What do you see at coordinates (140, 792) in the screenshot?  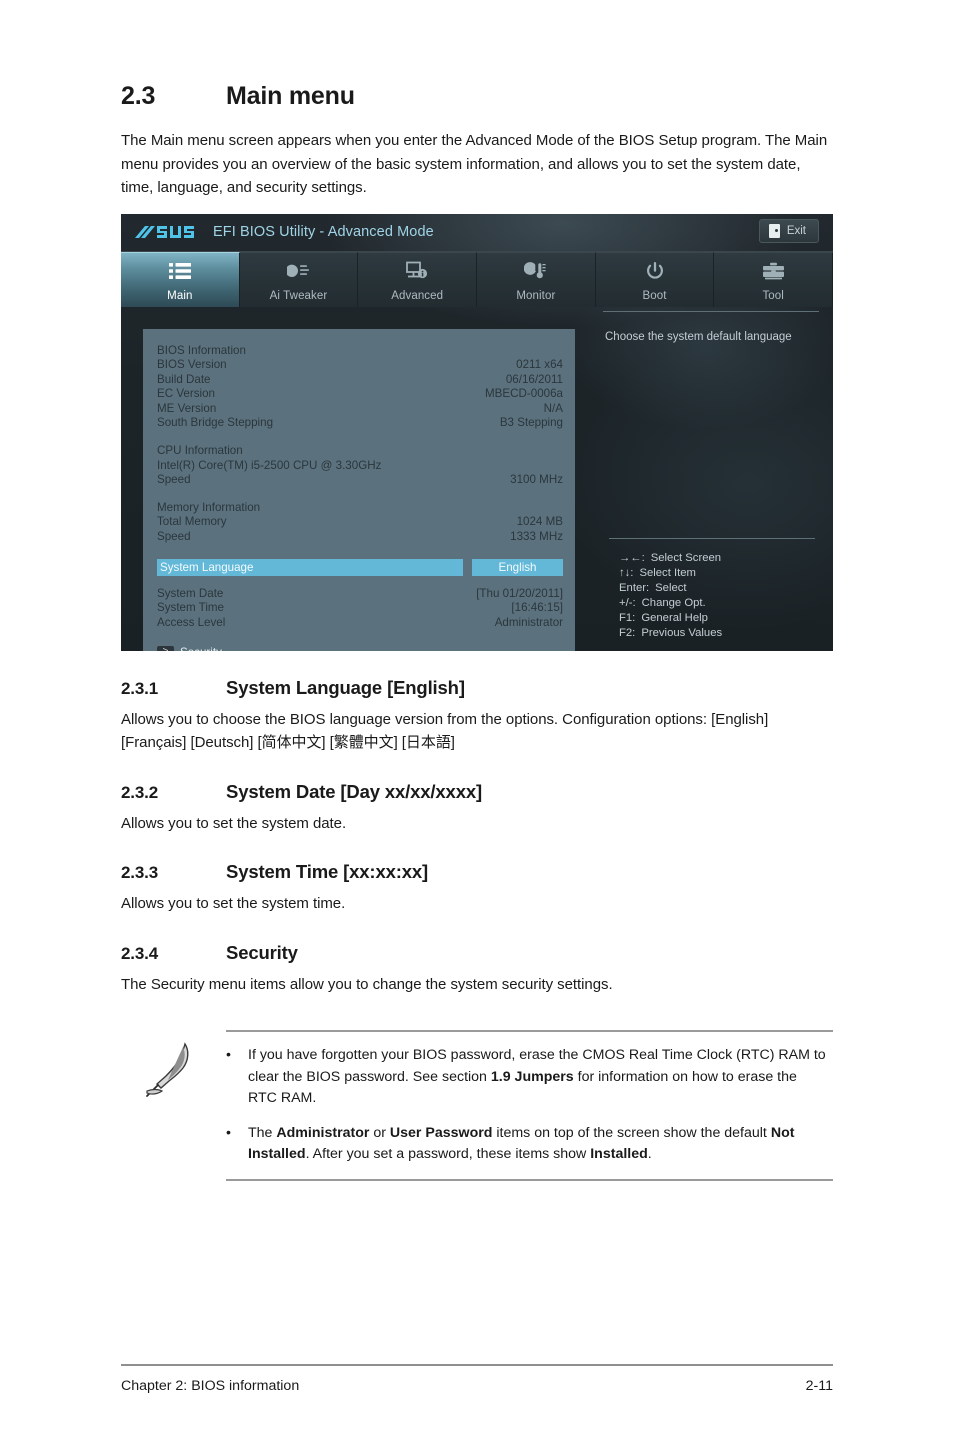 I see `subsection-number: 2.3.2` at bounding box center [140, 792].